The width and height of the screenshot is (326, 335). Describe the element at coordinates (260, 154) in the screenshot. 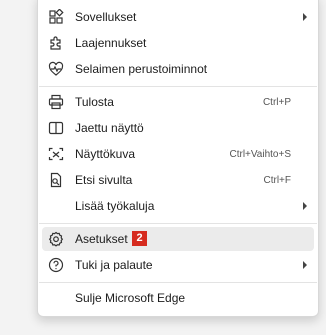

I see `shortcut-text: Ctrl+Vaihto+S` at that location.